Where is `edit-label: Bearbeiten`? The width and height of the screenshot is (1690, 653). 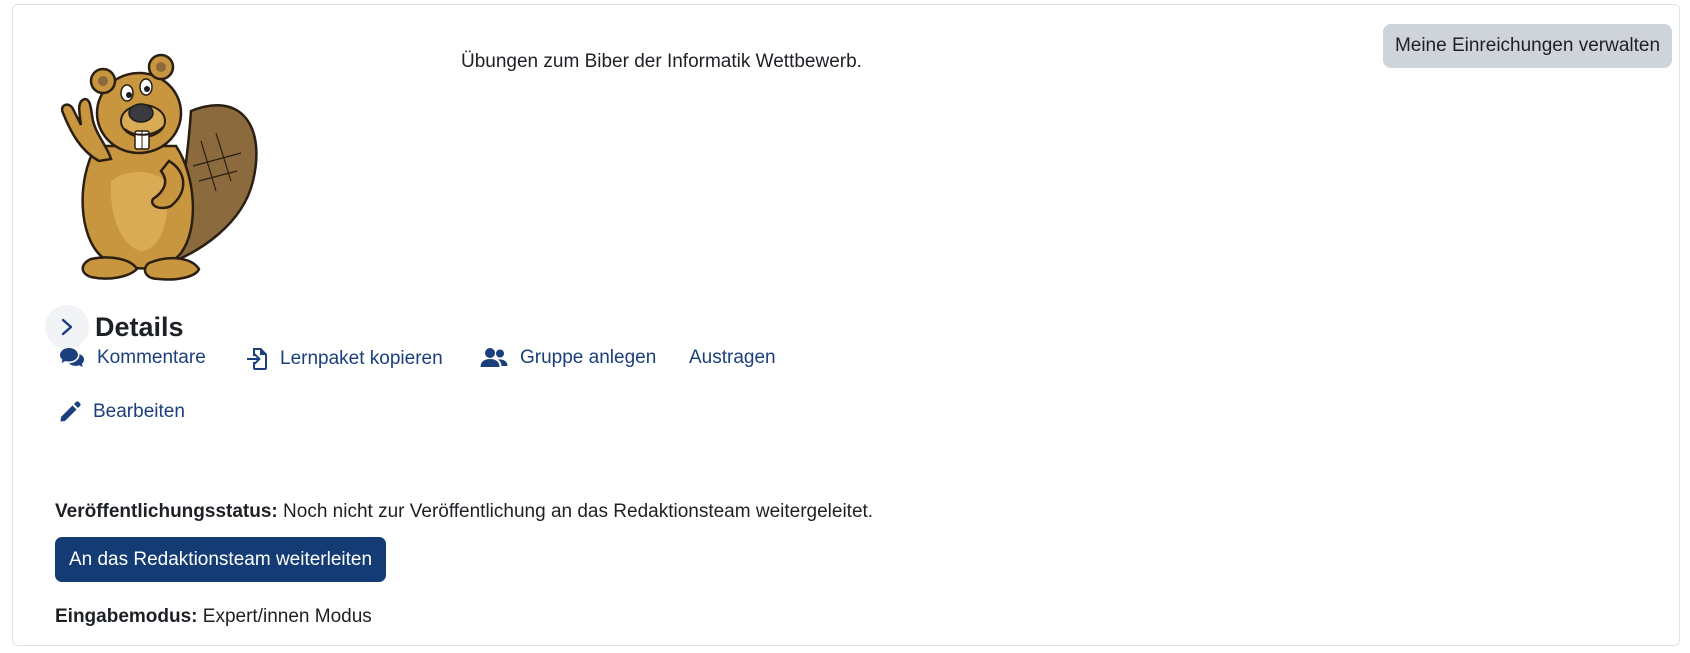
edit-label: Bearbeiten is located at coordinates (139, 411).